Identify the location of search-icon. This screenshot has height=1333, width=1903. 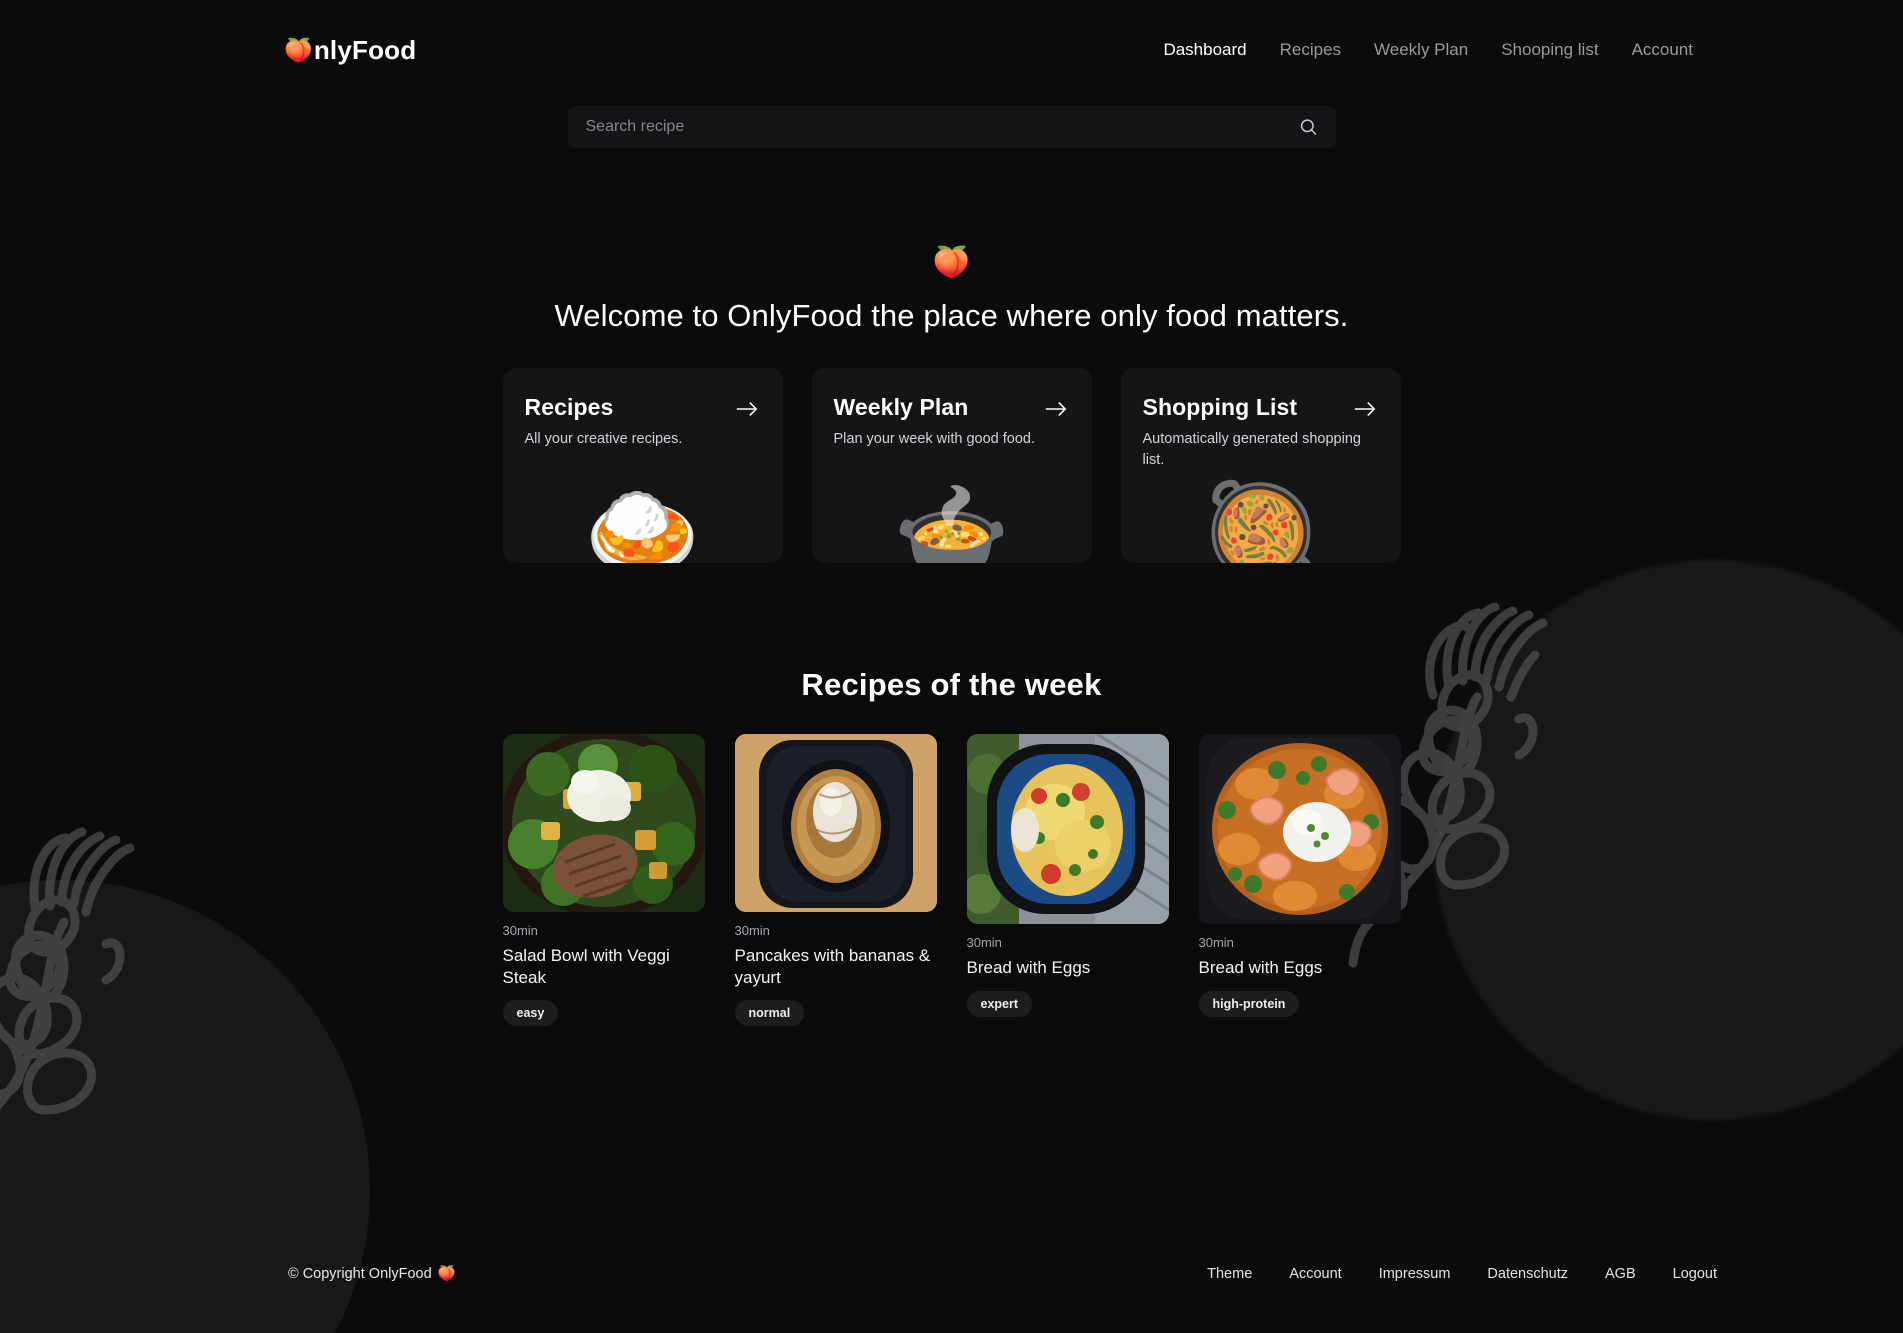
(1308, 127).